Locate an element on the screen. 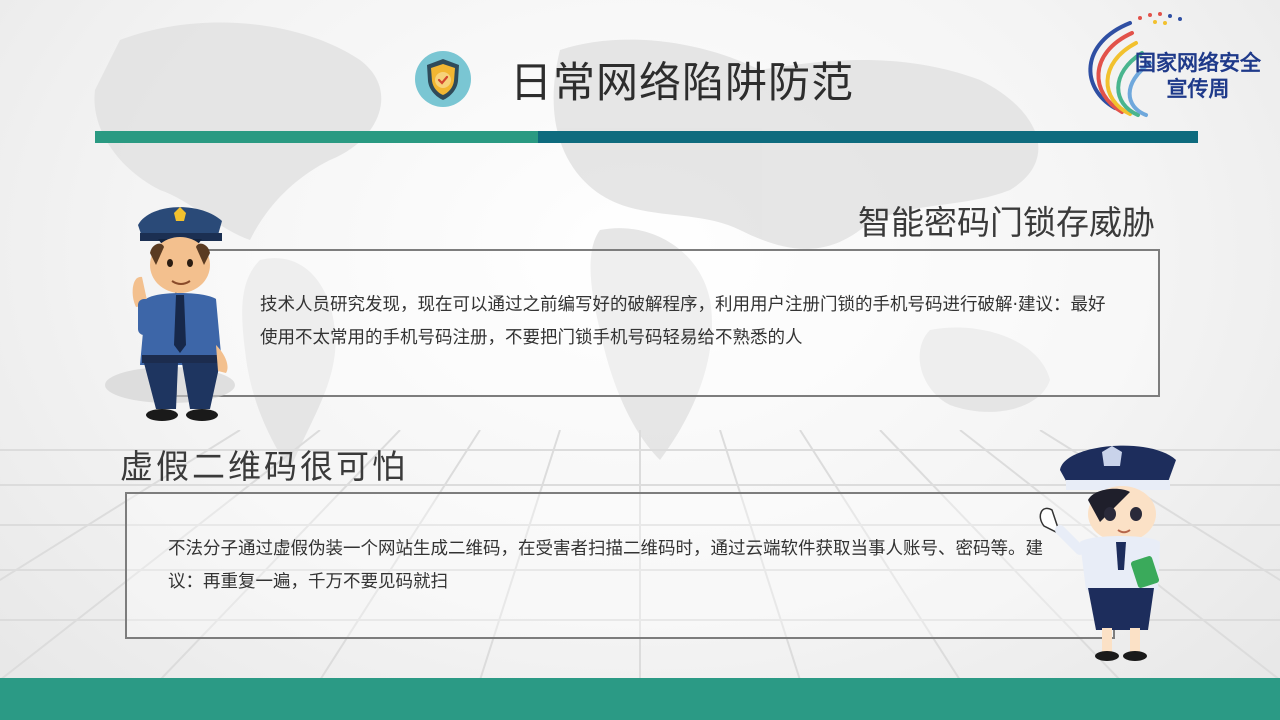  divider-bar-green is located at coordinates (316, 137).